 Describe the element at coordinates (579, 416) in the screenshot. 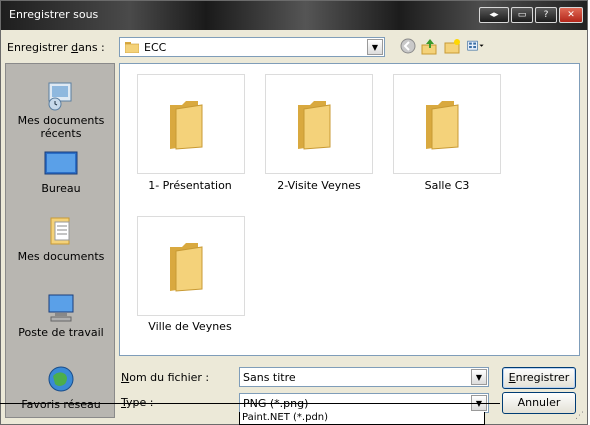

I see `resize-grip-icon: ⋰` at that location.